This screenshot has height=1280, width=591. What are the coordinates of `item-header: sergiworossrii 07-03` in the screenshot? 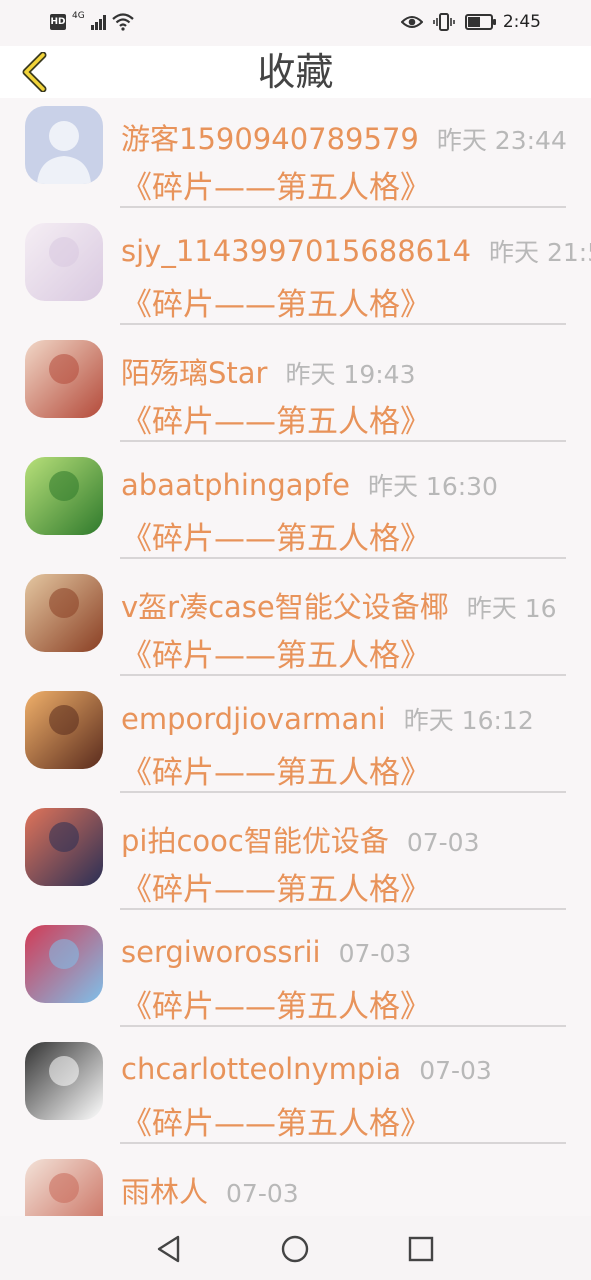 It's located at (266, 952).